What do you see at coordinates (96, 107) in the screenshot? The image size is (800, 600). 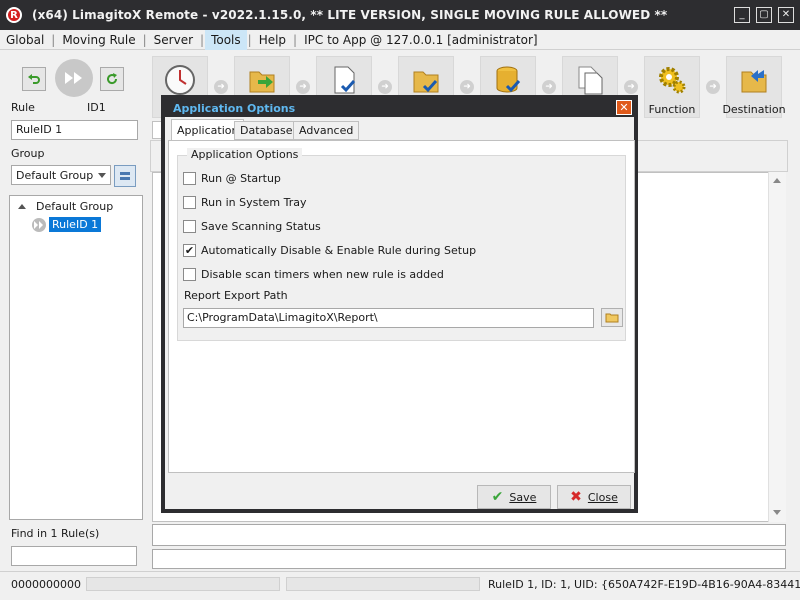 I see `rule-id-label: ID1` at bounding box center [96, 107].